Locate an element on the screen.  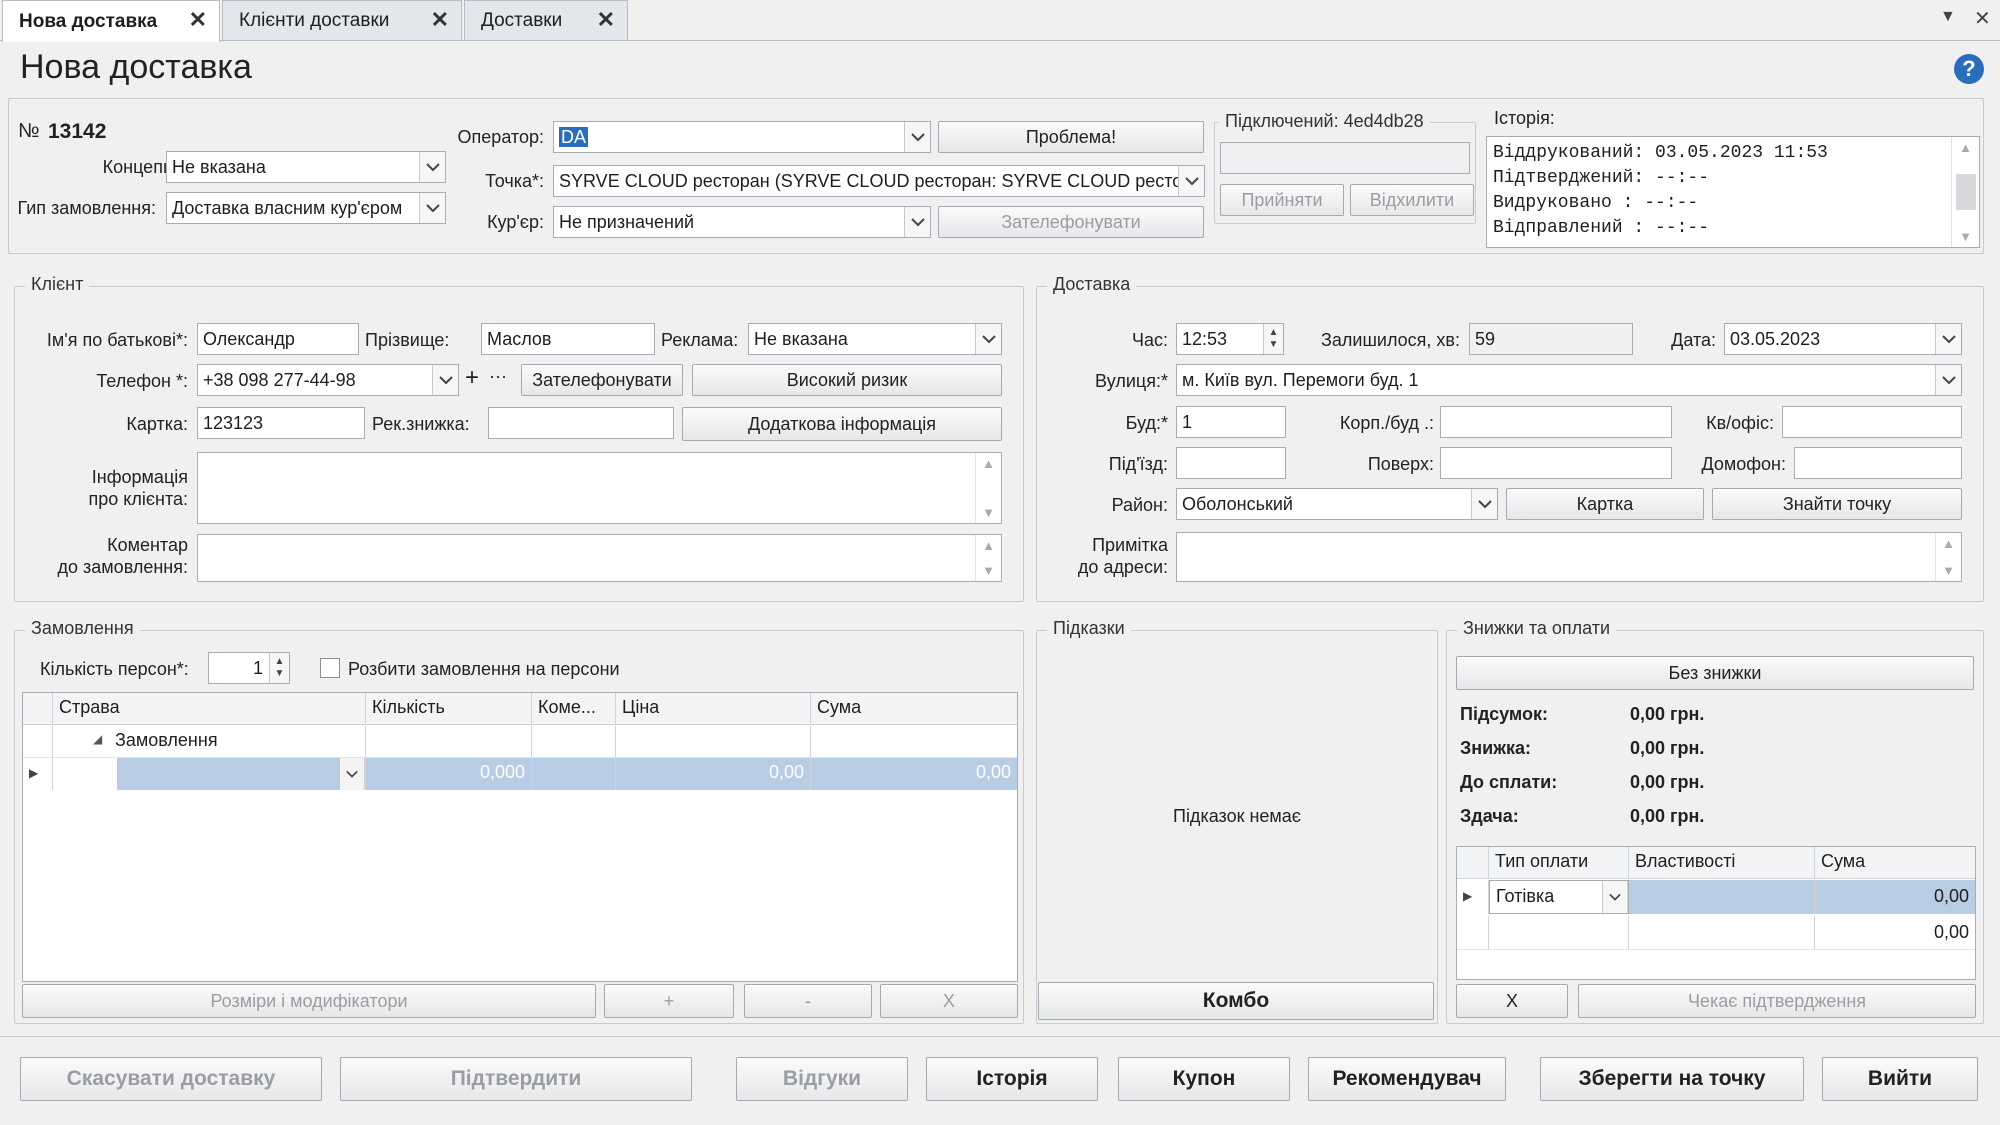
add-phone-icon: + is located at coordinates (472, 378).